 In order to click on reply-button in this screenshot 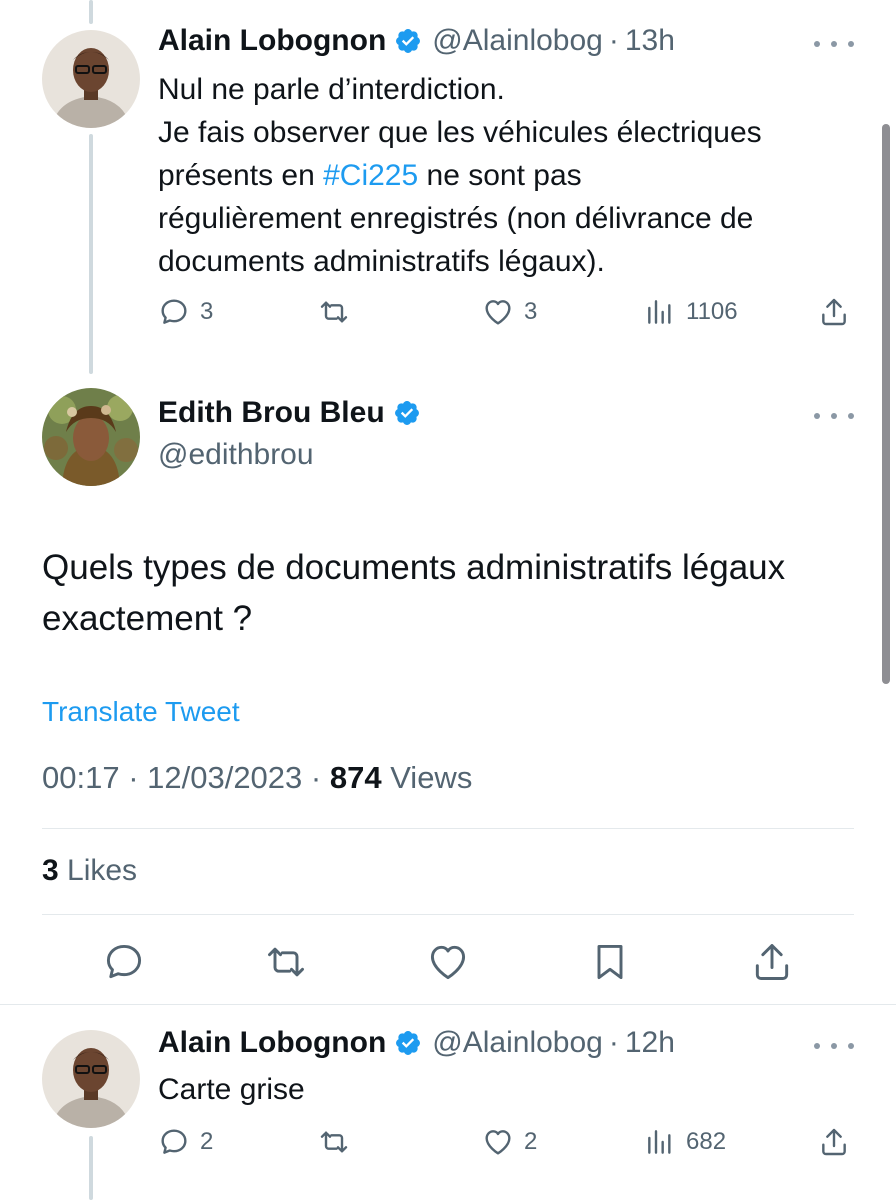, I will do `click(124, 962)`.